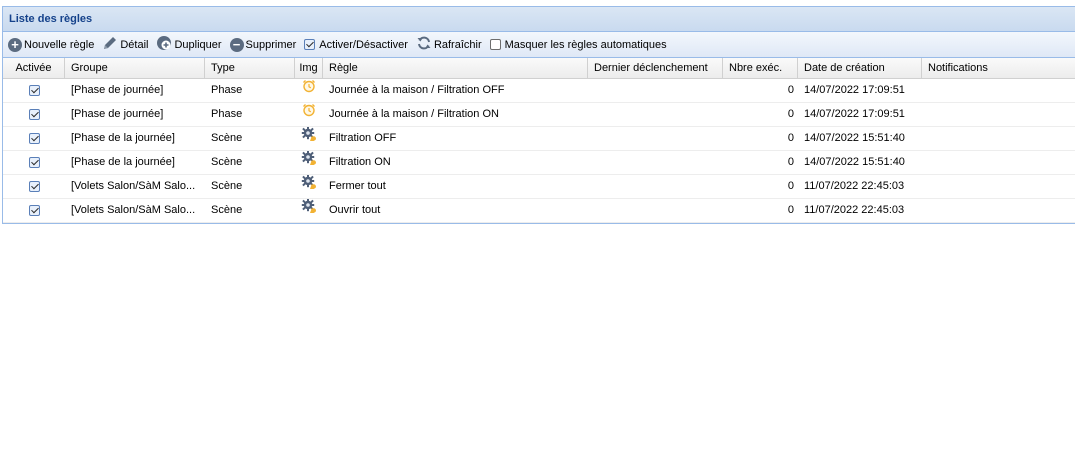  Describe the element at coordinates (998, 68) in the screenshot. I see `col-header-notifications: Notifications` at that location.